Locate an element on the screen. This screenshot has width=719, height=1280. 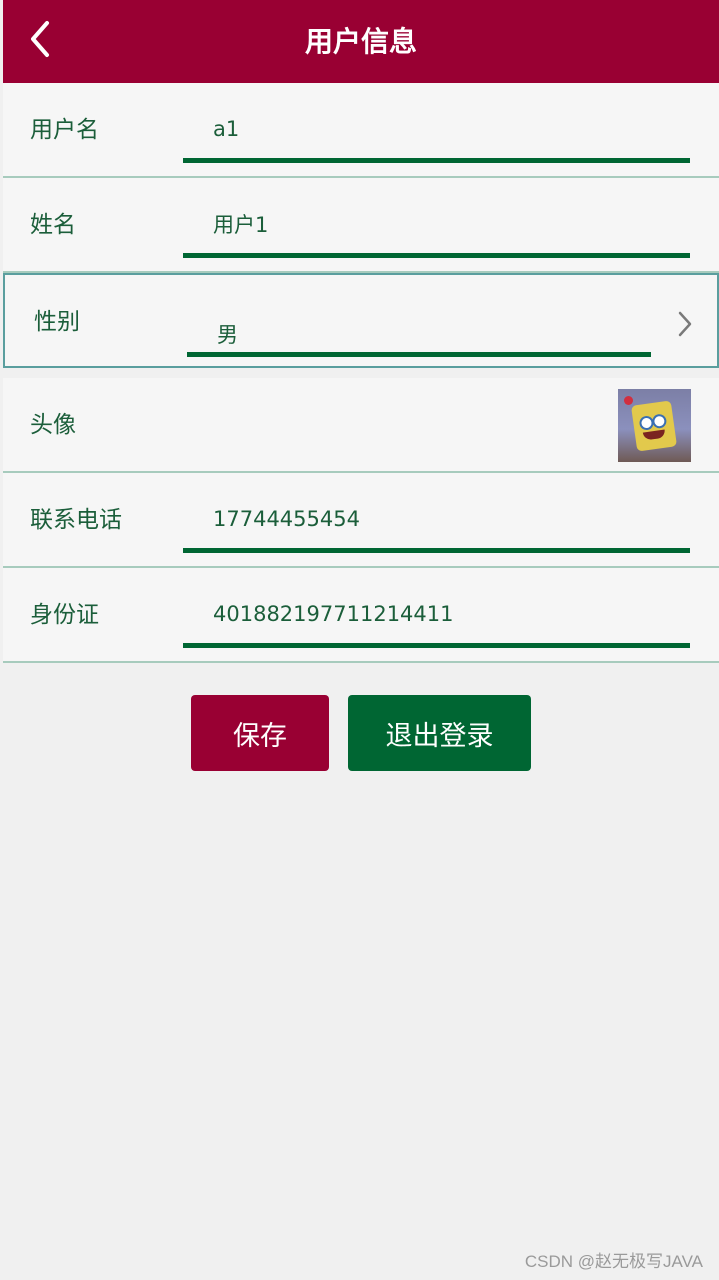
username-field is located at coordinates (436, 135).